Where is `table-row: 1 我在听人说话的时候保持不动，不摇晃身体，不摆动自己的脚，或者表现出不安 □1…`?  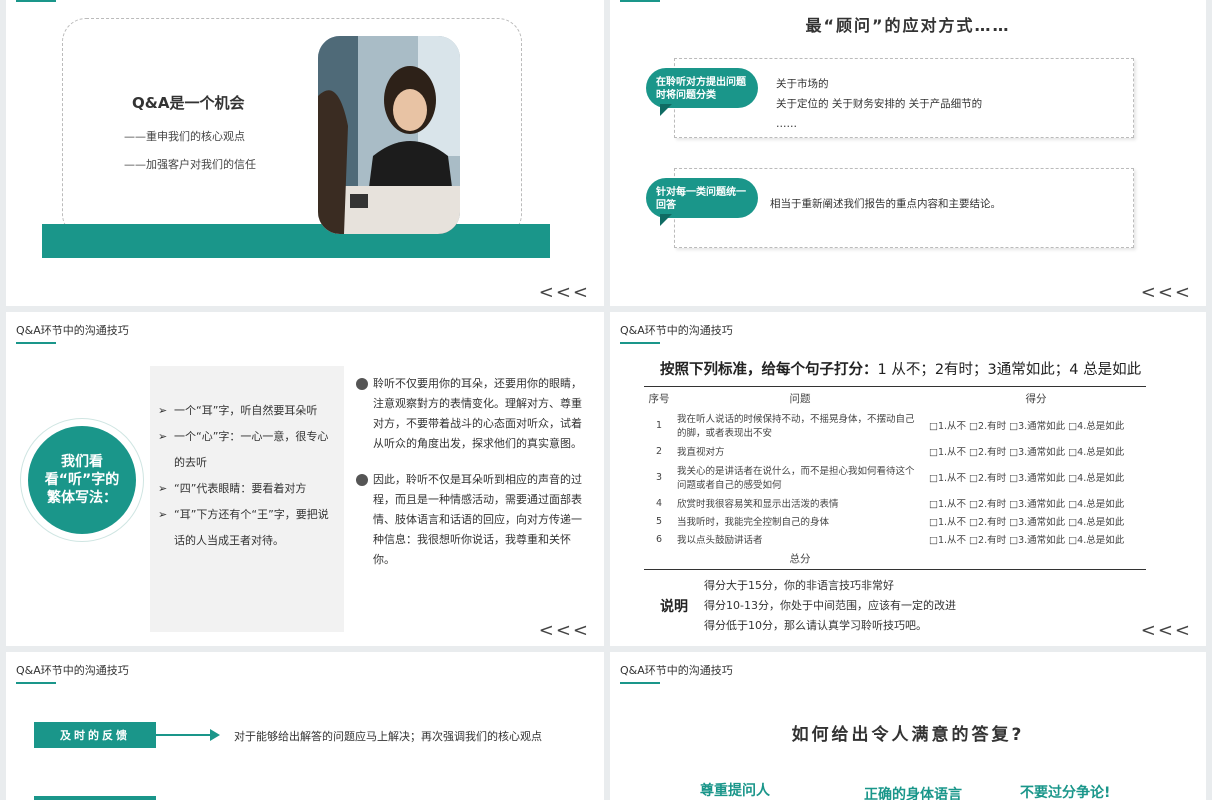
table-row: 1 我在听人说话的时候保持不动，不摇晃身体，不摆动自己的脚，或者表现出不安 □1… is located at coordinates (895, 425).